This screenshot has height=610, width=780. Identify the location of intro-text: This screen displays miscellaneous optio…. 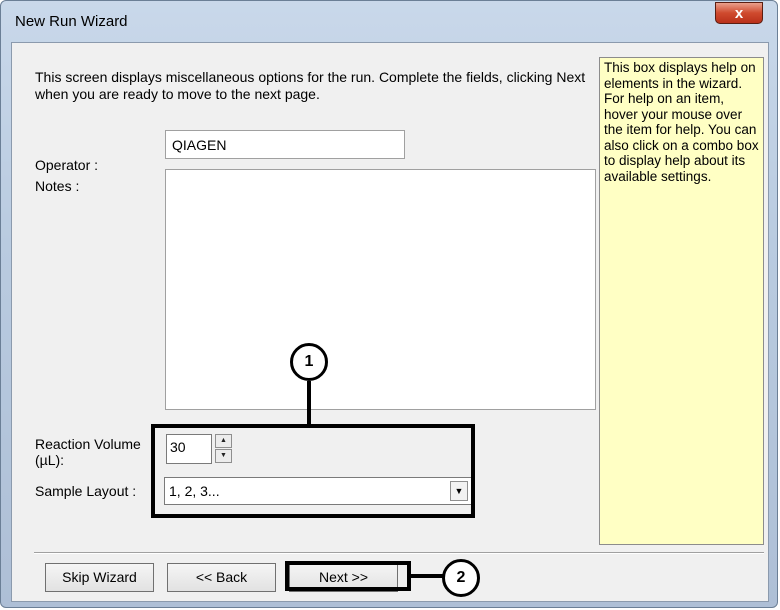
(310, 85).